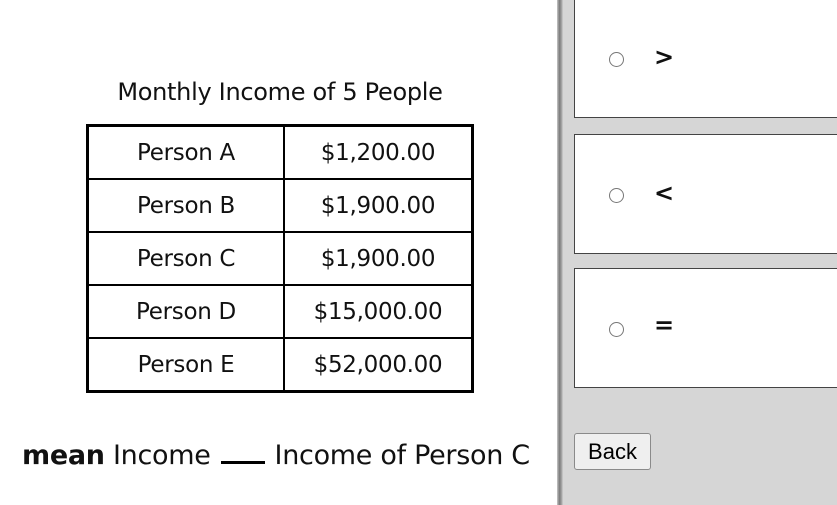 The height and width of the screenshot is (505, 837). I want to click on table-row: Person D $15,000.00, so click(280, 311).